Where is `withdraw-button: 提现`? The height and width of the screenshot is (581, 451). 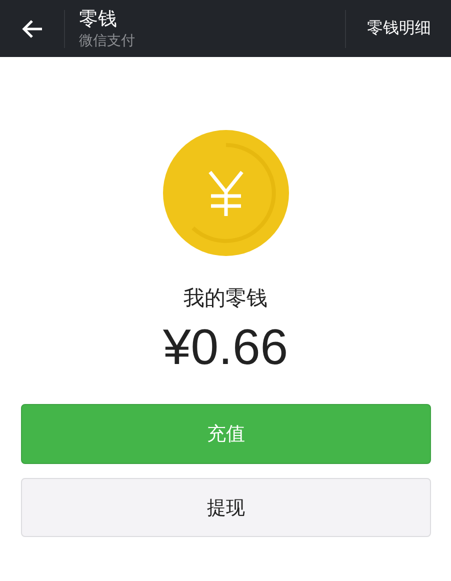 withdraw-button: 提现 is located at coordinates (226, 507).